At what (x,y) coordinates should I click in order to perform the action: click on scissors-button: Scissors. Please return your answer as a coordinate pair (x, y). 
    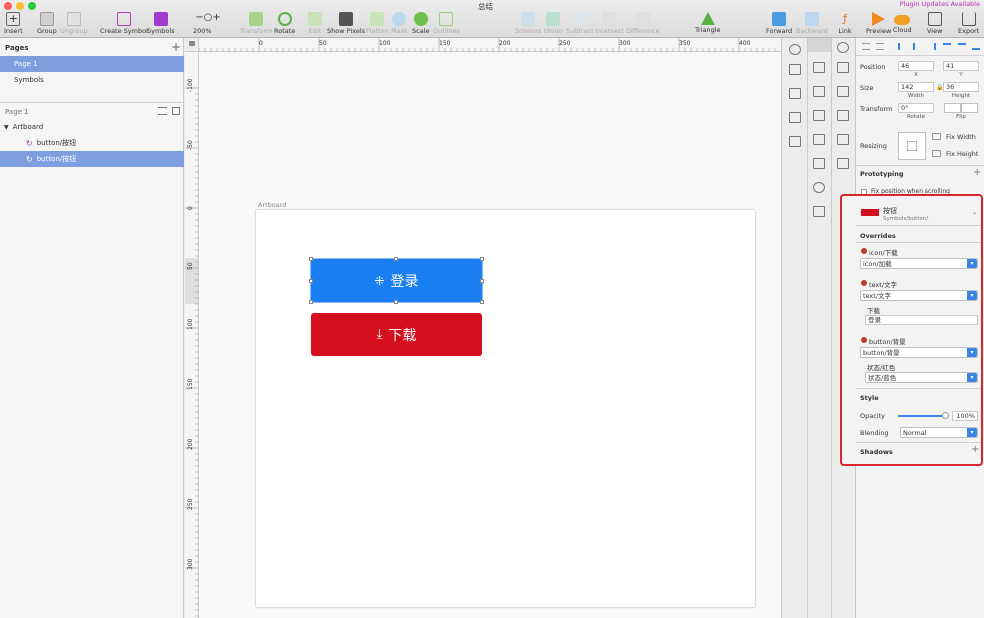
    Looking at the image, I should click on (528, 24).